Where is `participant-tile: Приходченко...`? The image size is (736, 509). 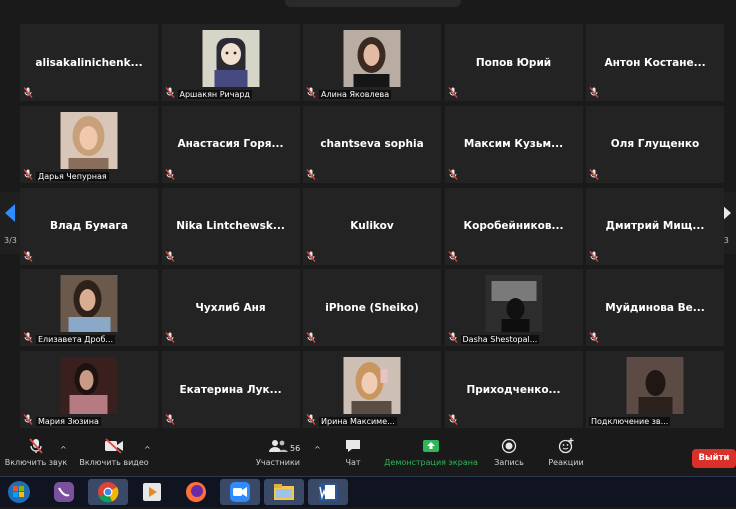 participant-tile: Приходченко... is located at coordinates (513, 389).